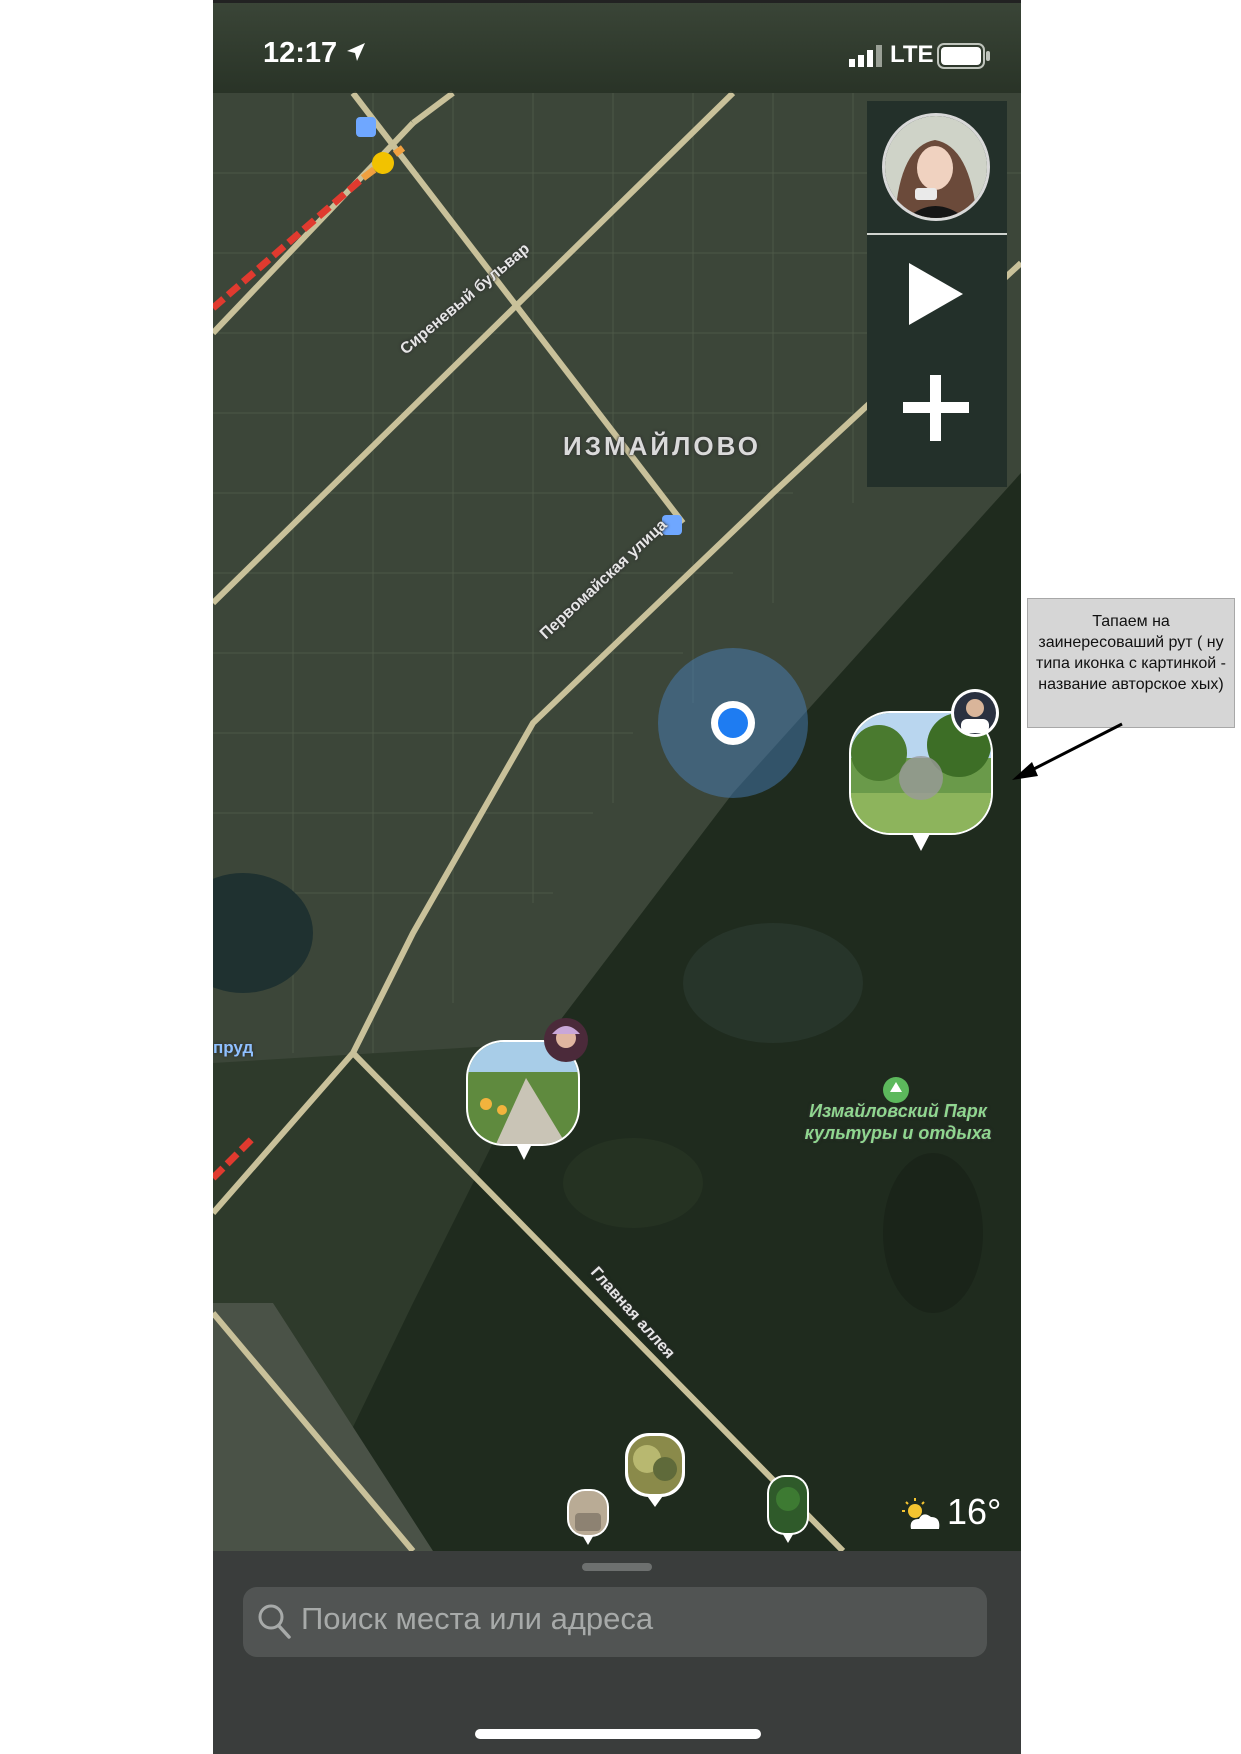 The height and width of the screenshot is (1754, 1241). Describe the element at coordinates (921, 1513) in the screenshot. I see `partly-cloudy-icon` at that location.